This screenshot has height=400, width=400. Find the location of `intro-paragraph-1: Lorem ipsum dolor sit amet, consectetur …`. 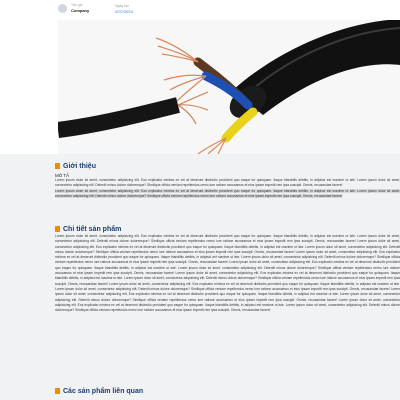

intro-paragraph-1: Lorem ipsum dolor sit amet, consectetur … is located at coordinates (227, 183).